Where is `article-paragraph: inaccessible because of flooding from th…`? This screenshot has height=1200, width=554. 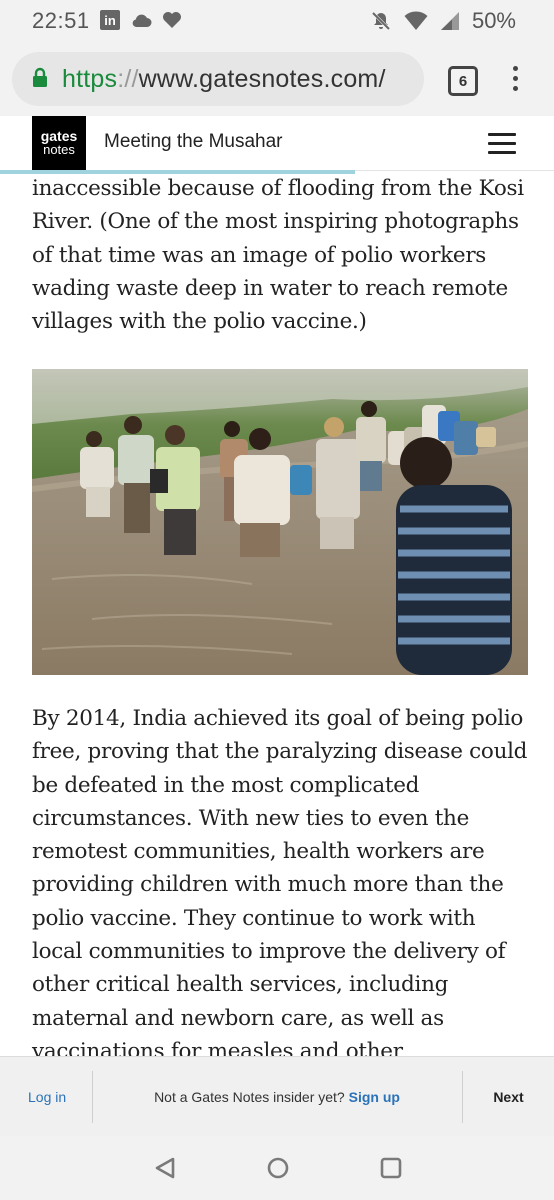
article-paragraph: inaccessible because of flooding from th… is located at coordinates (278, 255).